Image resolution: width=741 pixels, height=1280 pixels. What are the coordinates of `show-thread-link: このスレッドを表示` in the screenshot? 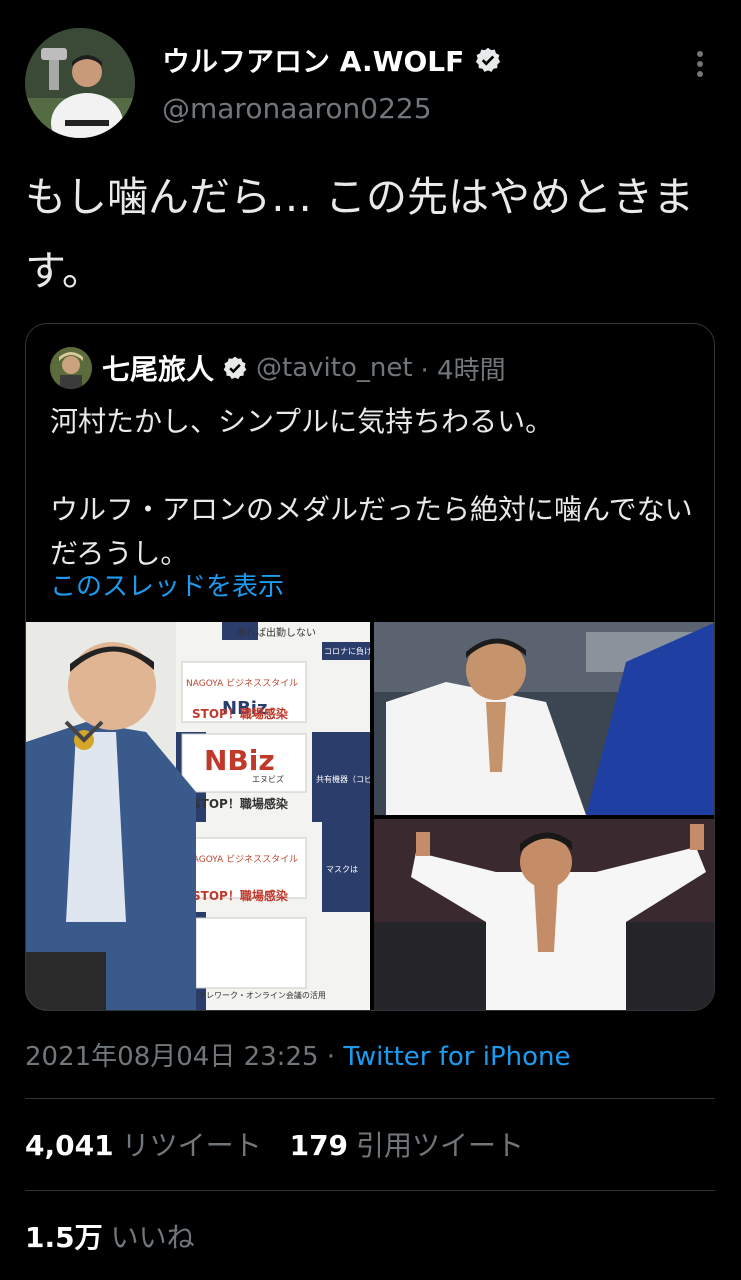 It's located at (167, 584).